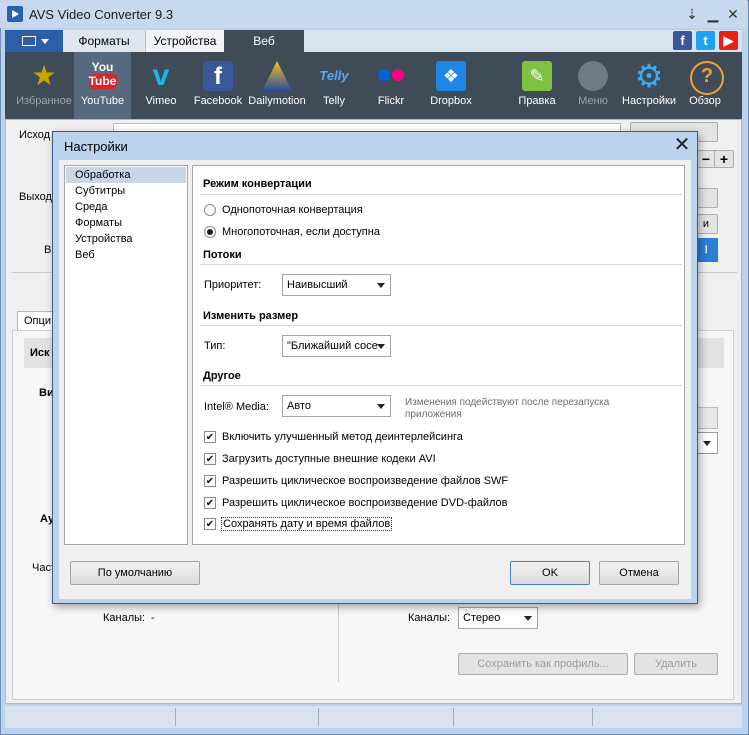 This screenshot has width=749, height=735. I want to click on nav-item-processing: Обработка, so click(126, 175).